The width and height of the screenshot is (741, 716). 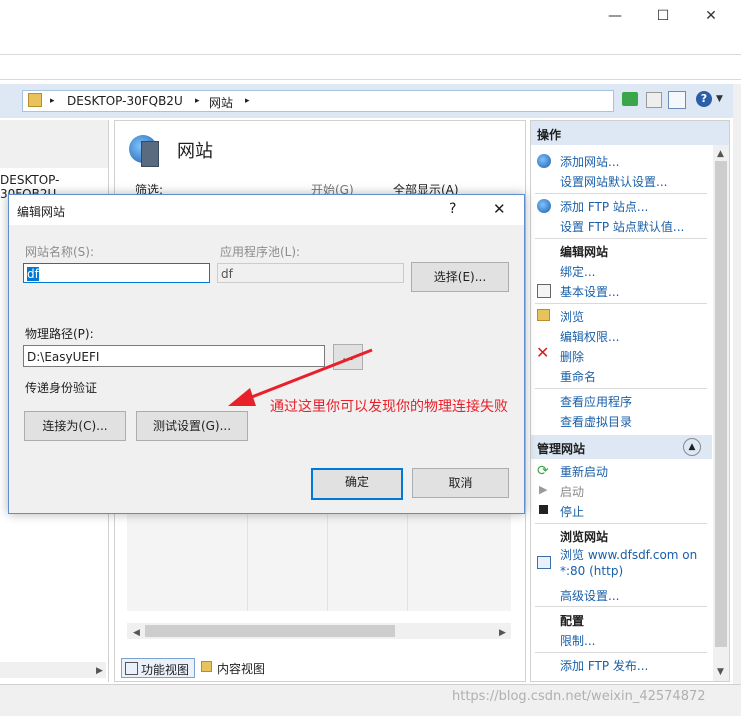 What do you see at coordinates (61, 388) in the screenshot?
I see `pass-through-auth-label: 传递身份验证` at bounding box center [61, 388].